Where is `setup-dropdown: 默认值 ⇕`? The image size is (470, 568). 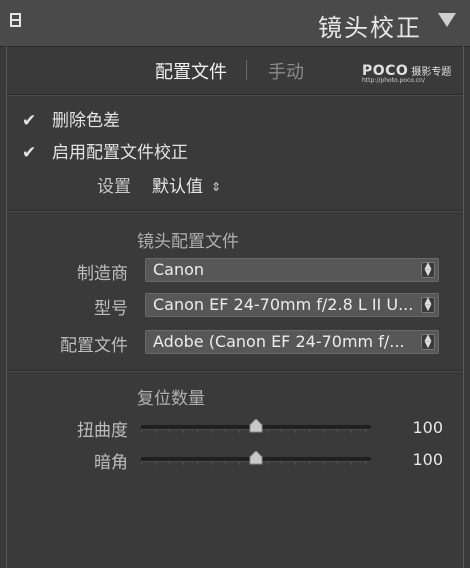 setup-dropdown: 默认值 ⇕ is located at coordinates (186, 184).